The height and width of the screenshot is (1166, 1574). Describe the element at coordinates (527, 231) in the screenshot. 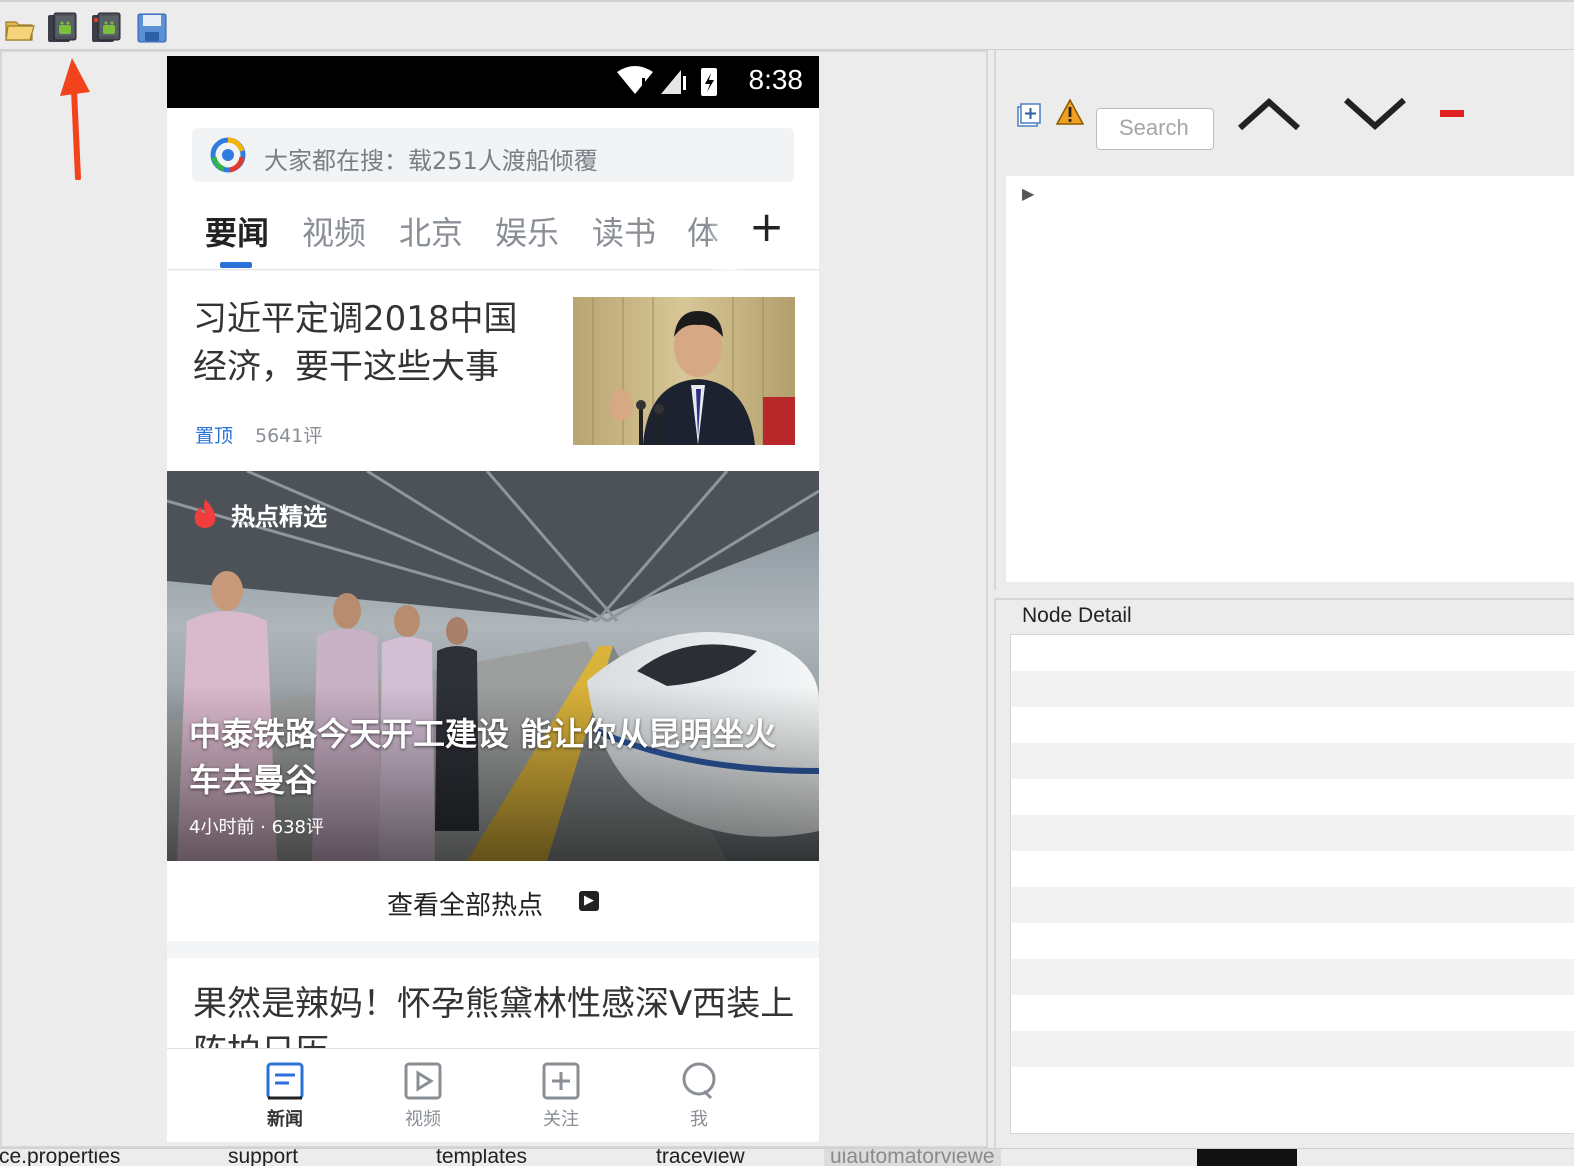

I see `tab-entertainment: 娱乐` at that location.